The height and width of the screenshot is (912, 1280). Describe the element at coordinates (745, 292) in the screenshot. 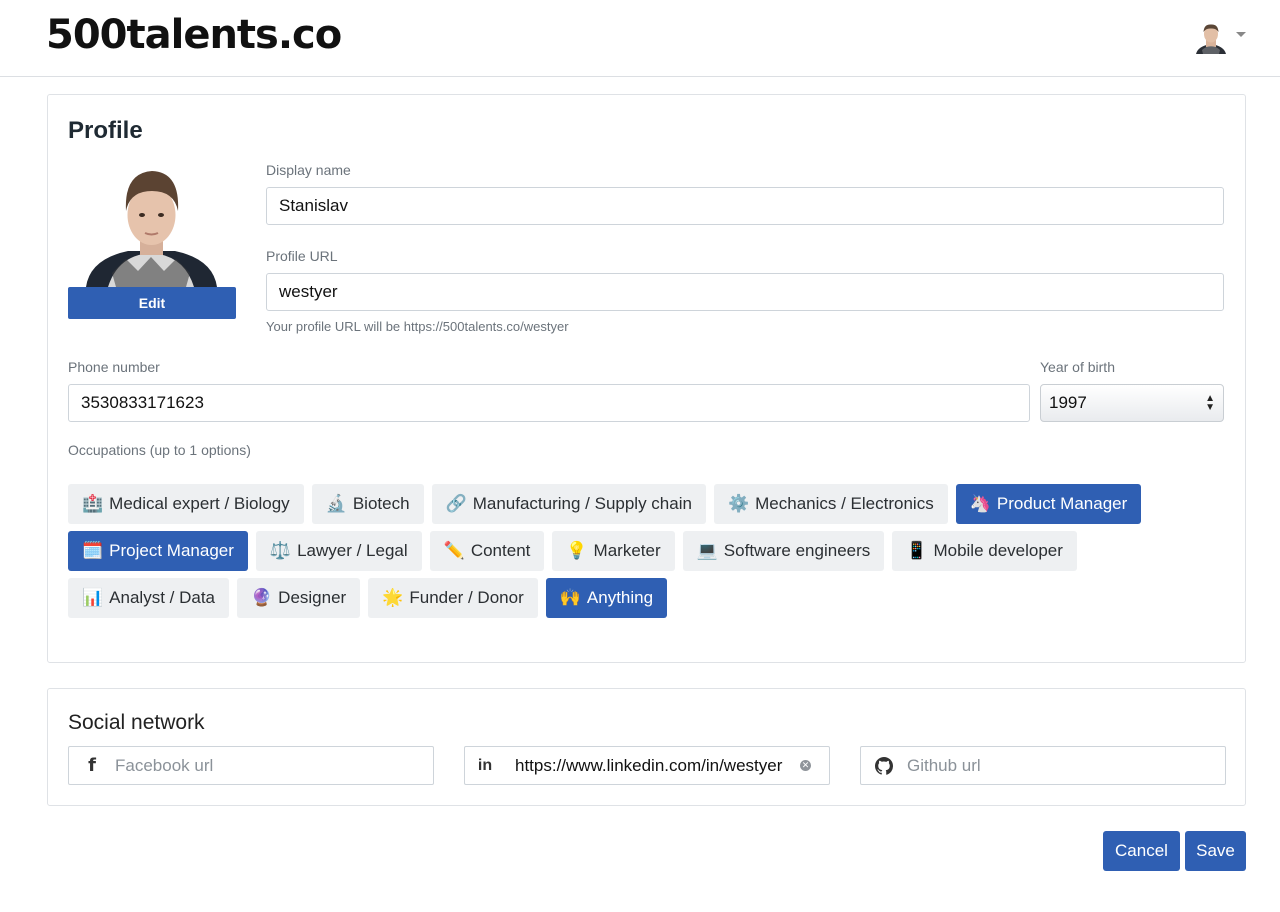

I see `profile-url-input` at that location.